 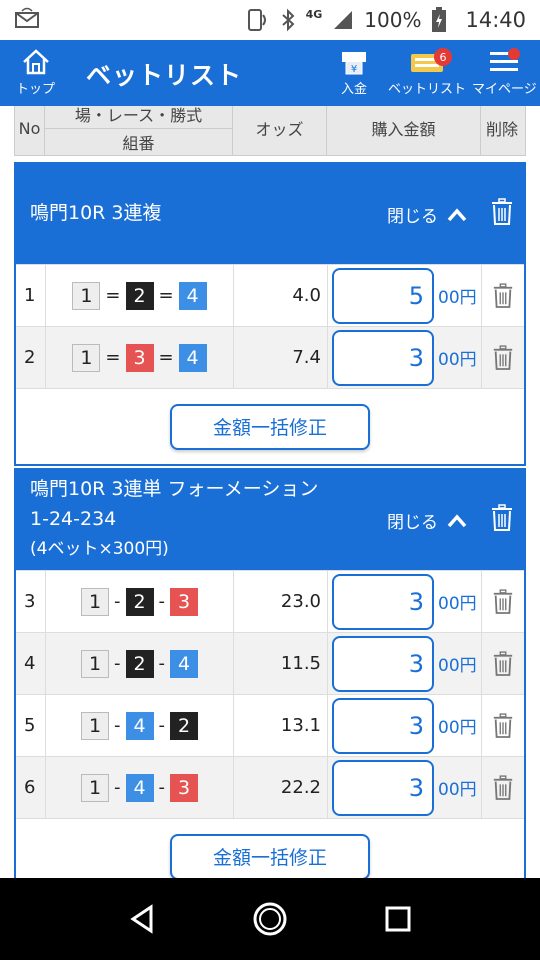 I want to click on betlist-button: ベットリスト 6, so click(x=427, y=72).